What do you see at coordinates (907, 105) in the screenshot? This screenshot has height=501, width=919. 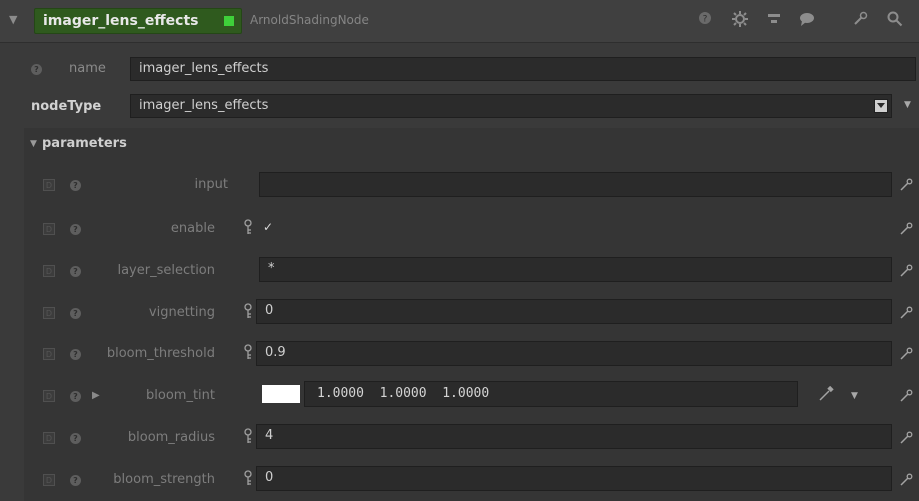 I see `node-type-menu-caret-icon: ▼` at bounding box center [907, 105].